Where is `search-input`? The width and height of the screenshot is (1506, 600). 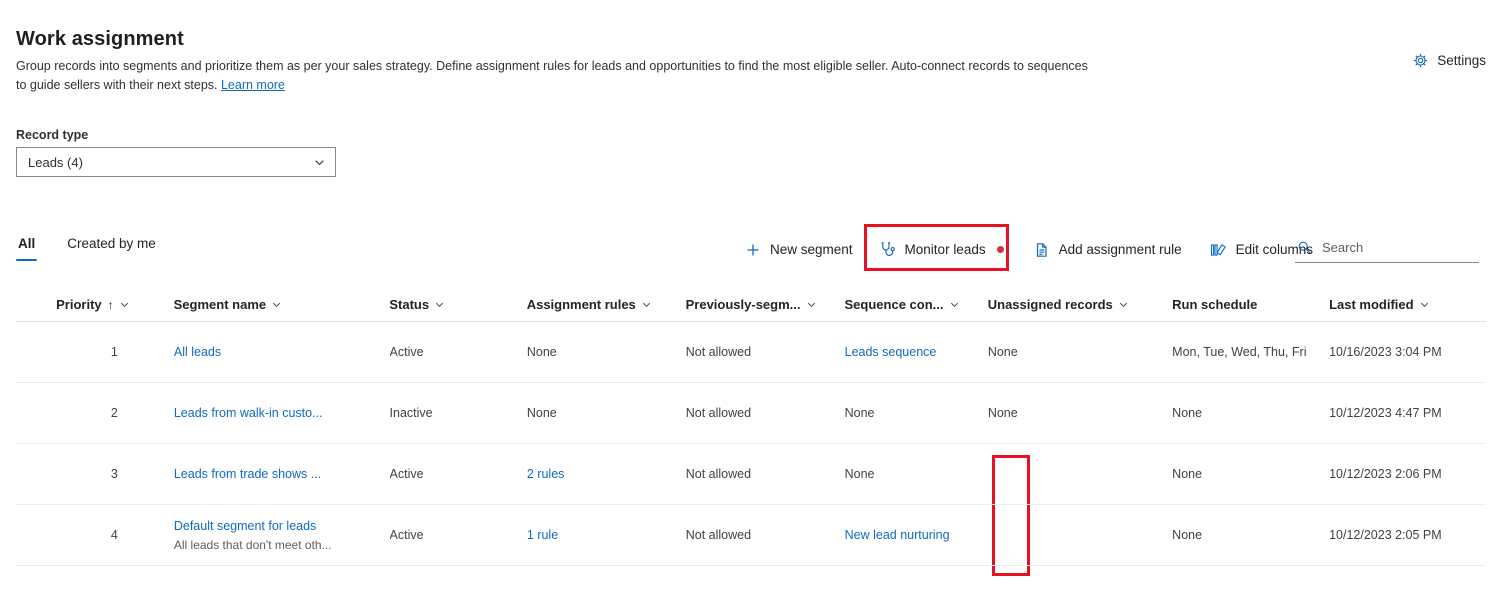
search-input is located at coordinates (1398, 247).